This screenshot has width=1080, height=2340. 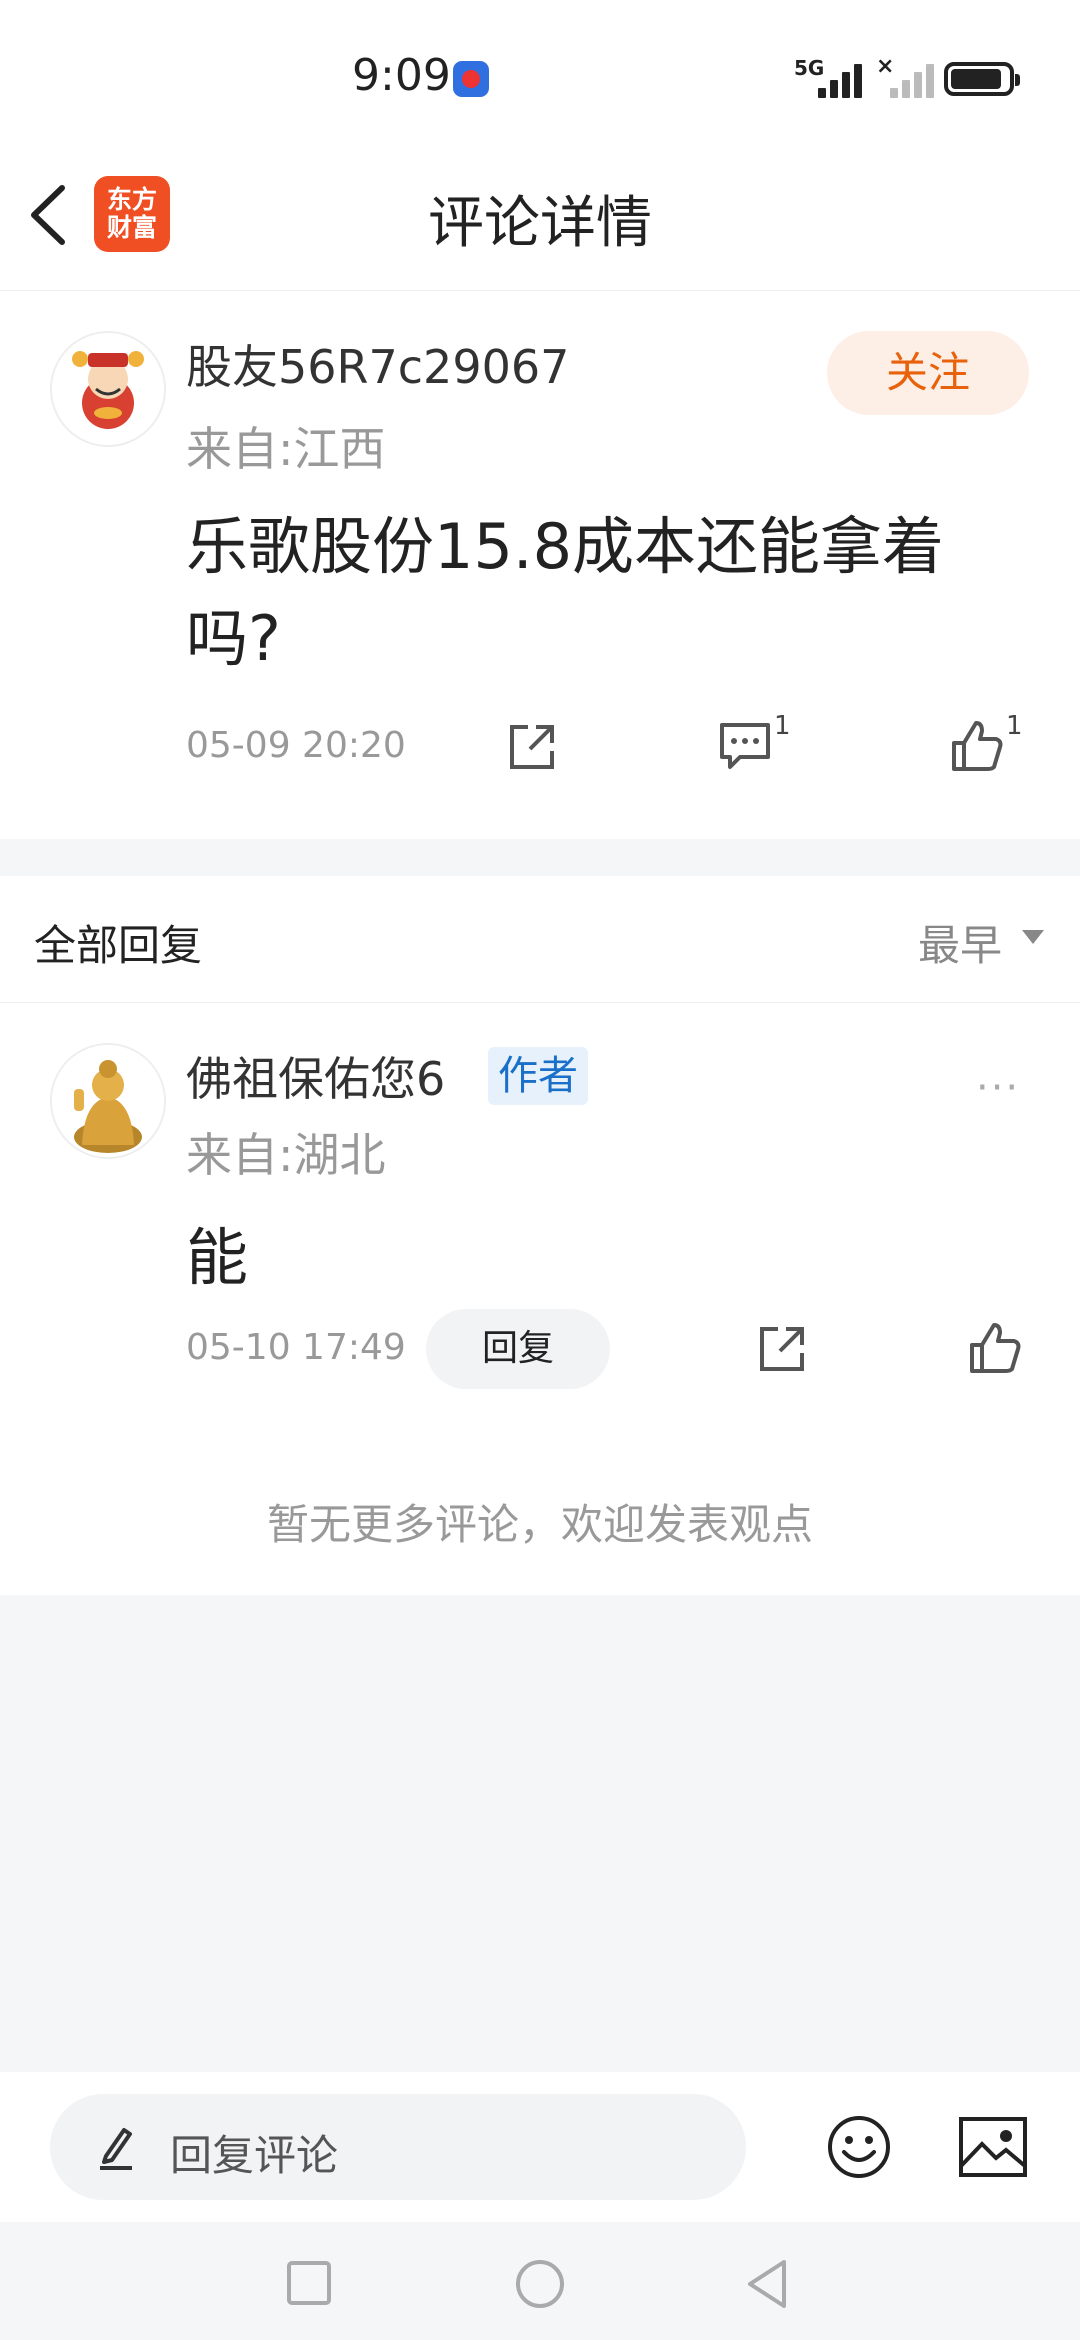 What do you see at coordinates (1014, 726) in the screenshot?
I see `like-count: 1` at bounding box center [1014, 726].